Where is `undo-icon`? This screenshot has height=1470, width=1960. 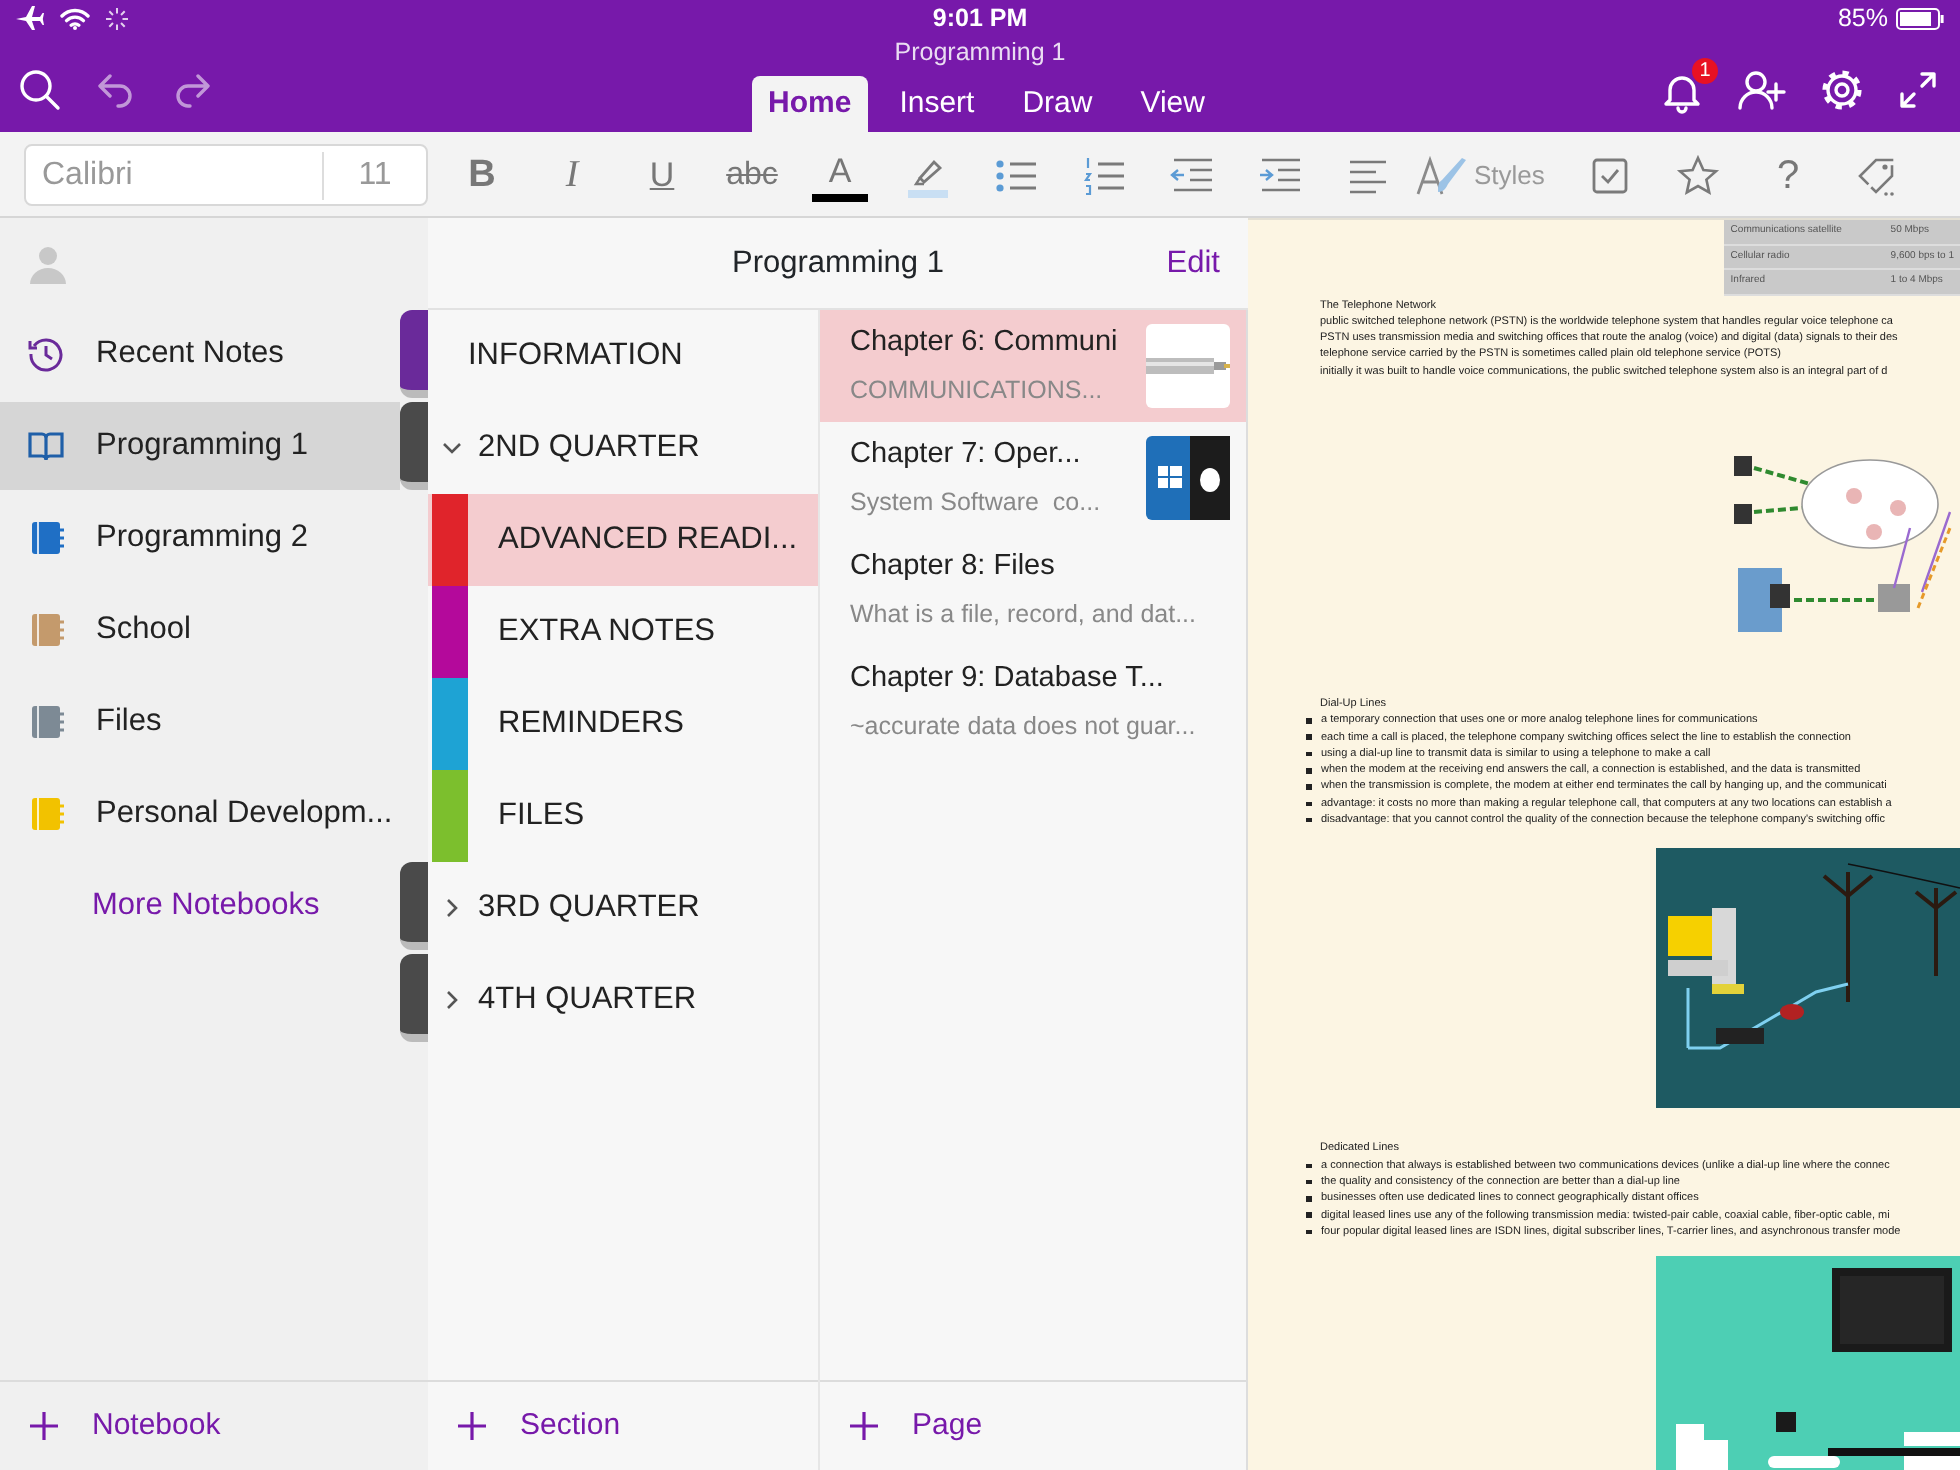 undo-icon is located at coordinates (116, 90).